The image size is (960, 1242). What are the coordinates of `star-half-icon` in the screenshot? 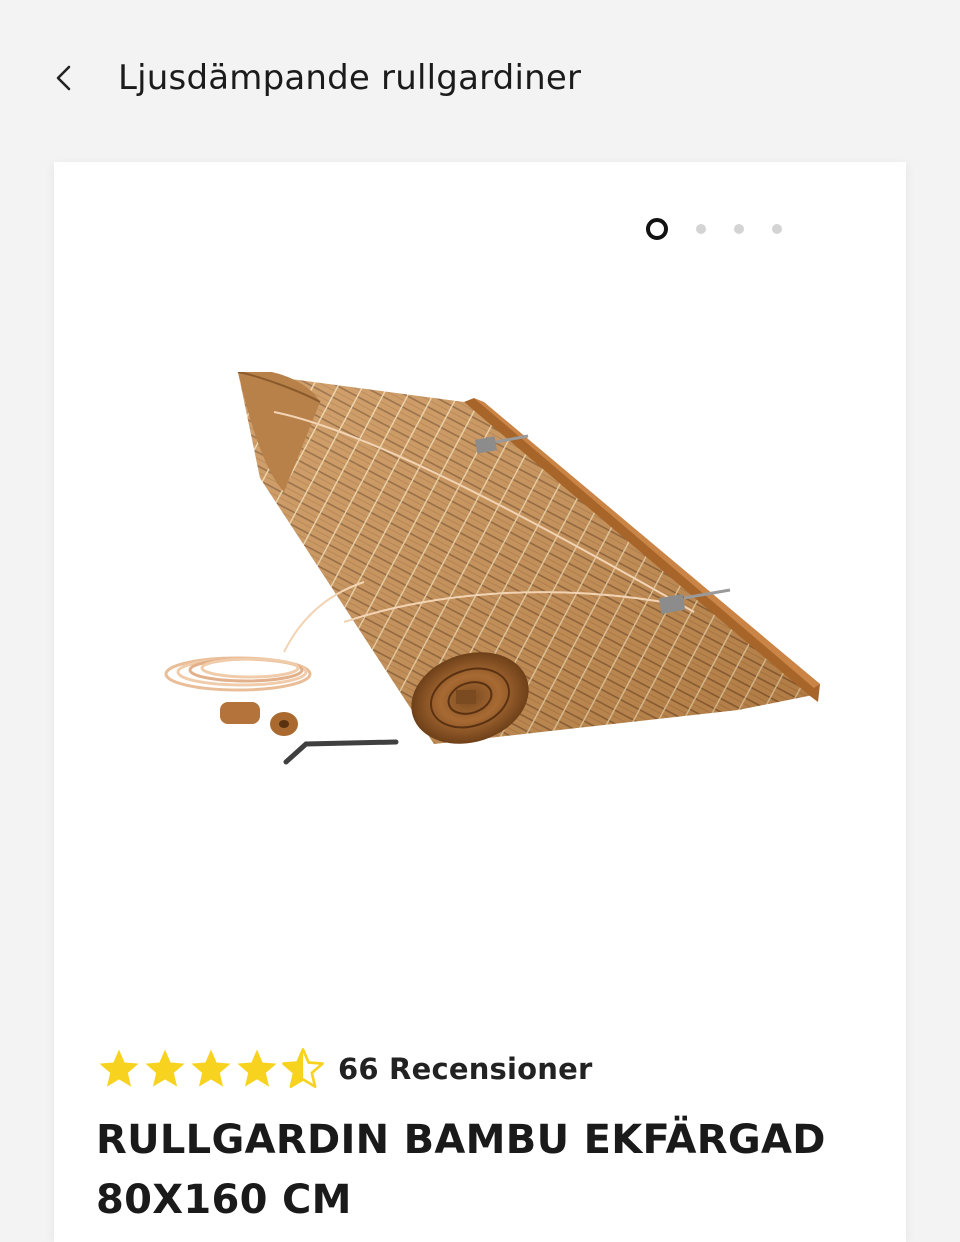 It's located at (303, 1068).